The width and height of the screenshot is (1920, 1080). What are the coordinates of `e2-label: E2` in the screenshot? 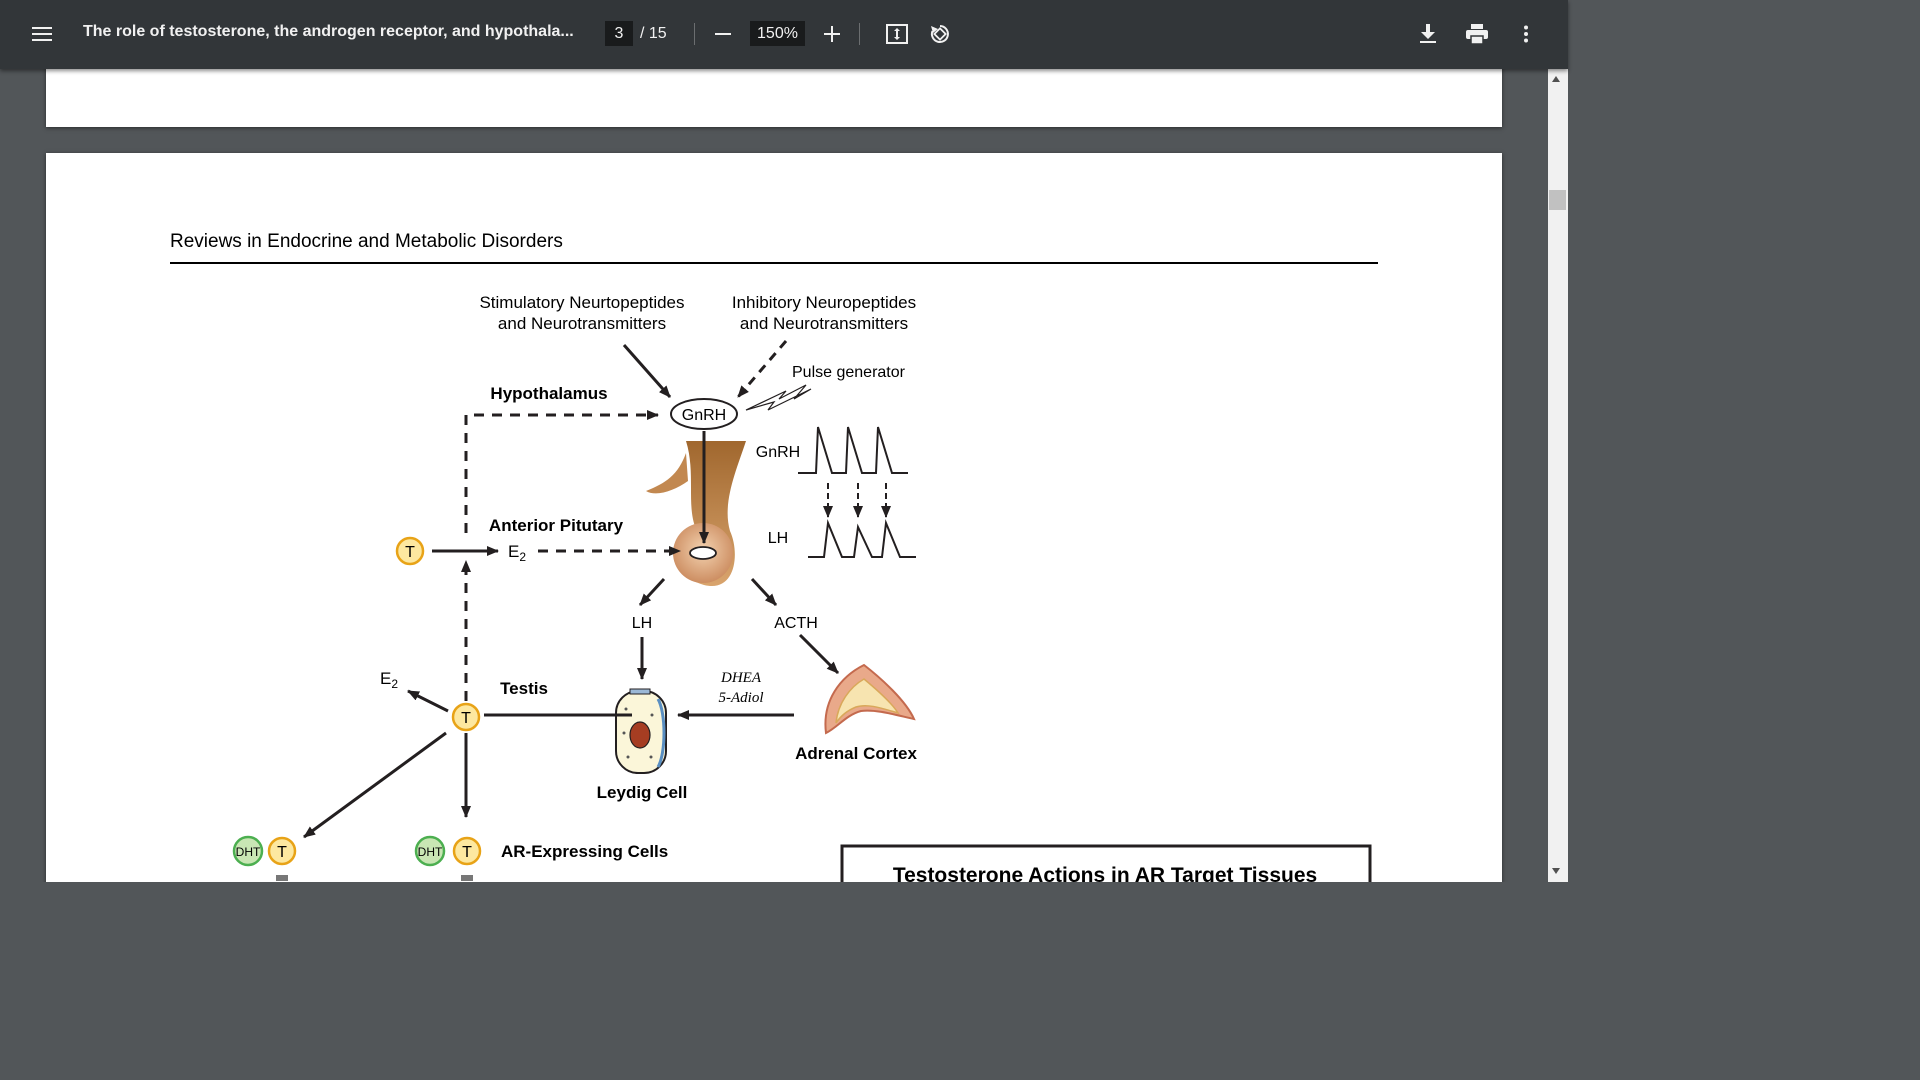 It's located at (517, 553).